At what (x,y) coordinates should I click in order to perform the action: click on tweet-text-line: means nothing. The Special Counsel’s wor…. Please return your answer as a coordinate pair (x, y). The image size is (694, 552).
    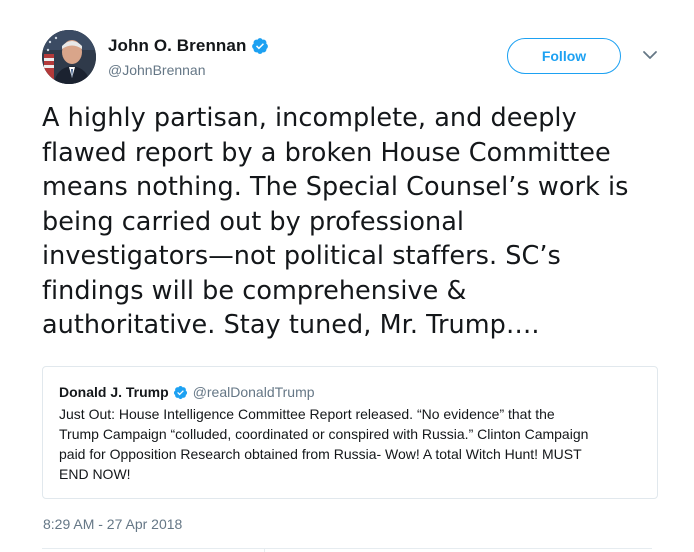
    Looking at the image, I should click on (335, 187).